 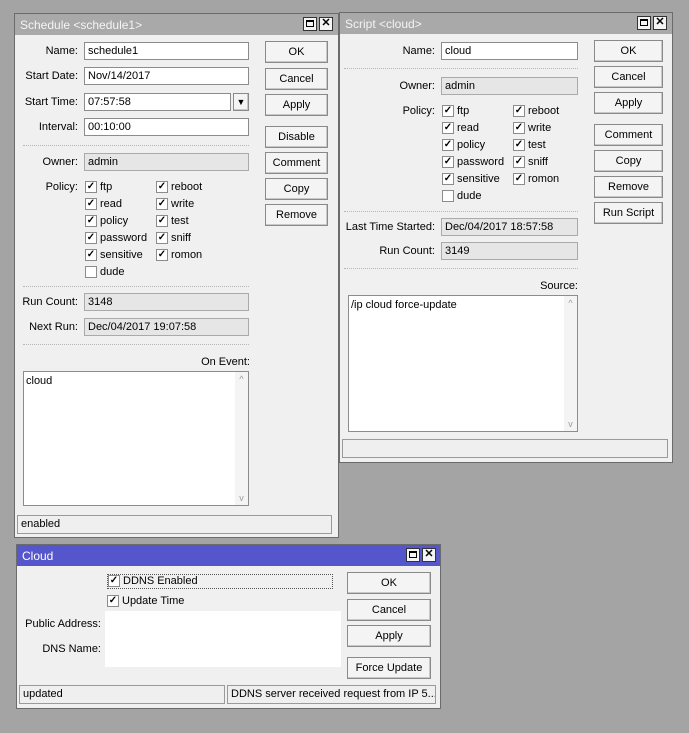 What do you see at coordinates (166, 127) in the screenshot?
I see `interval-field: 00:10:00` at bounding box center [166, 127].